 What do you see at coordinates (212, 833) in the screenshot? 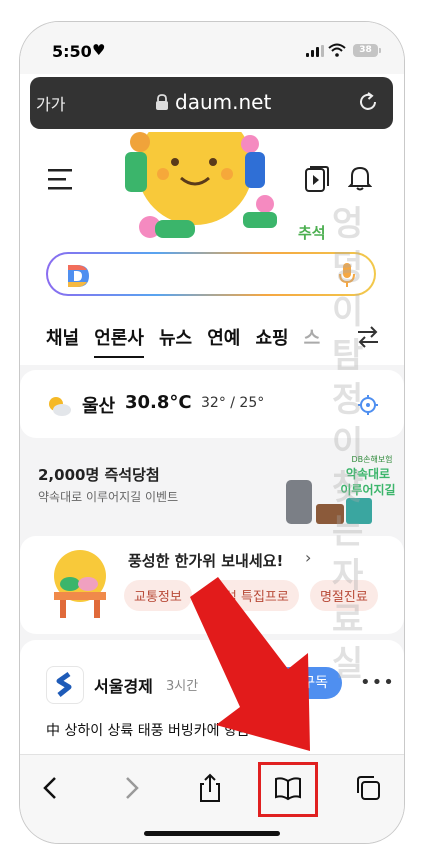
I see `home-indicator` at bounding box center [212, 833].